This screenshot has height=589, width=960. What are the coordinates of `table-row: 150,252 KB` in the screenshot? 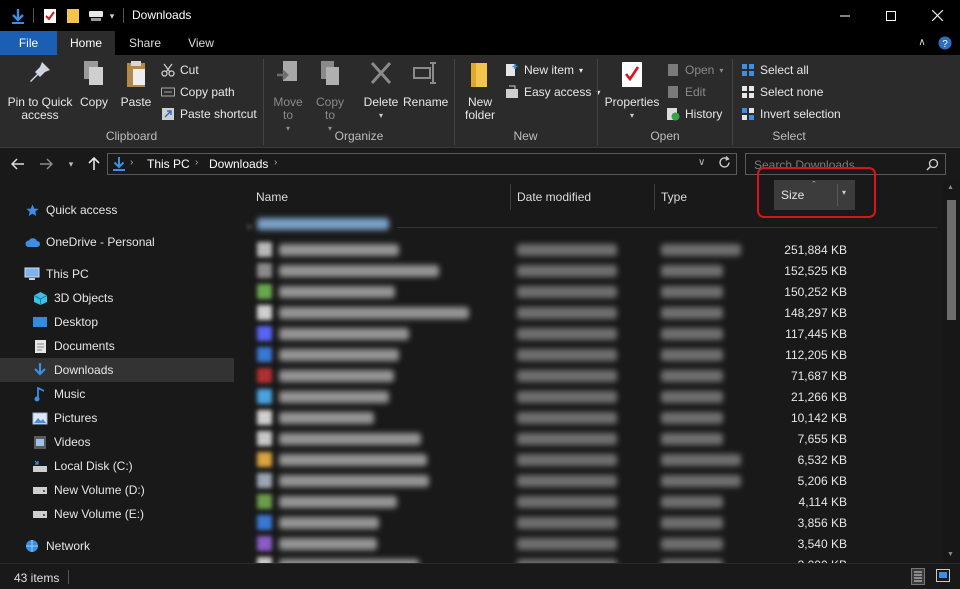 It's located at (590, 291).